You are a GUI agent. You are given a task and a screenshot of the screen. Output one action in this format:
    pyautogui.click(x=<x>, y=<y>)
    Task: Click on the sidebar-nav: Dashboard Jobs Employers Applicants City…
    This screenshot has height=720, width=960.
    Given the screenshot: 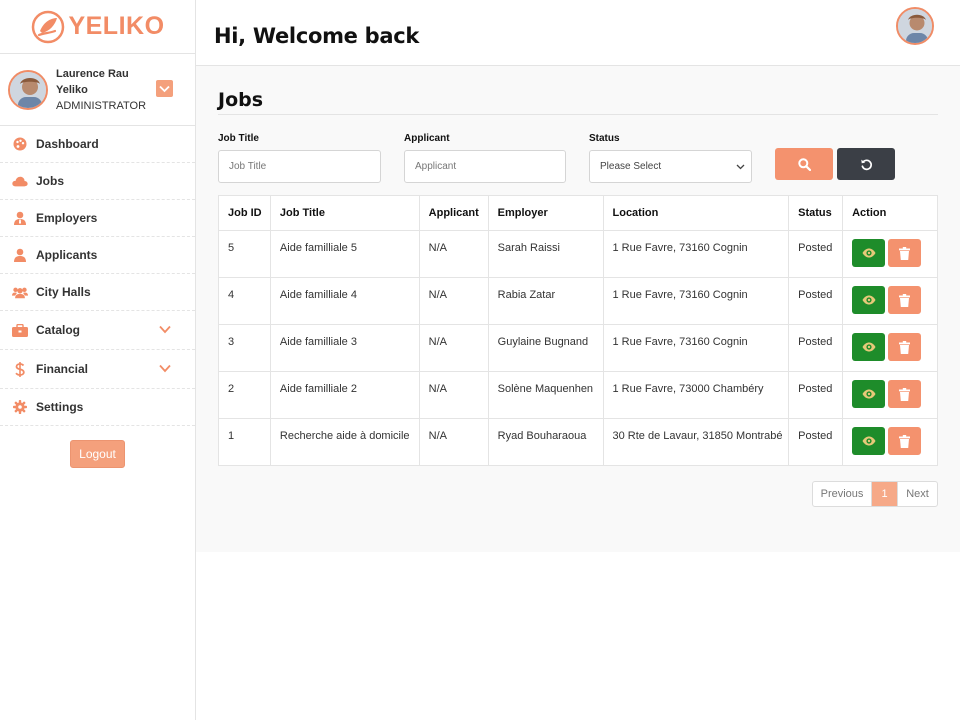 What is the action you would take?
    pyautogui.click(x=97, y=276)
    